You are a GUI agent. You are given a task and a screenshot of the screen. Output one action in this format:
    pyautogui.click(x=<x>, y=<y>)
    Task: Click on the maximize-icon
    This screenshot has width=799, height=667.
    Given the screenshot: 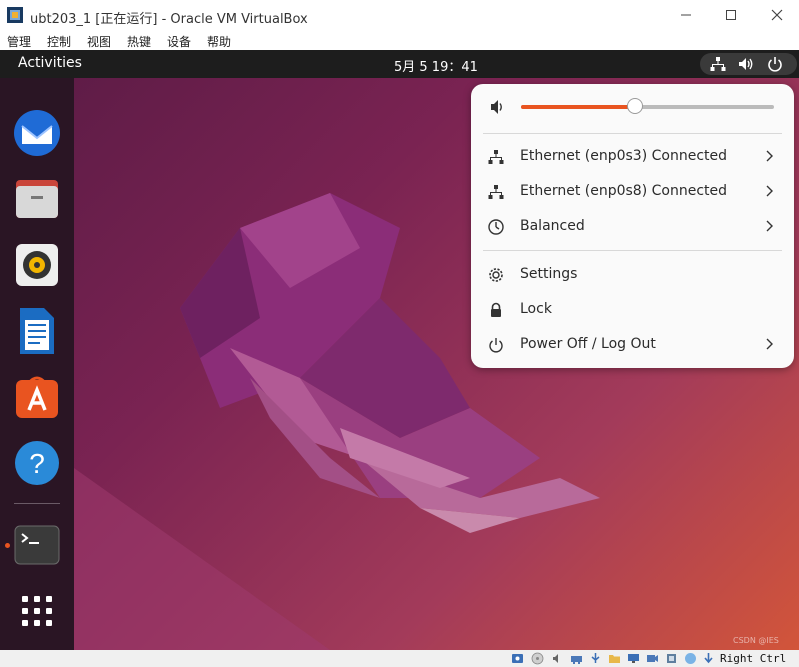 What is the action you would take?
    pyautogui.click(x=731, y=15)
    